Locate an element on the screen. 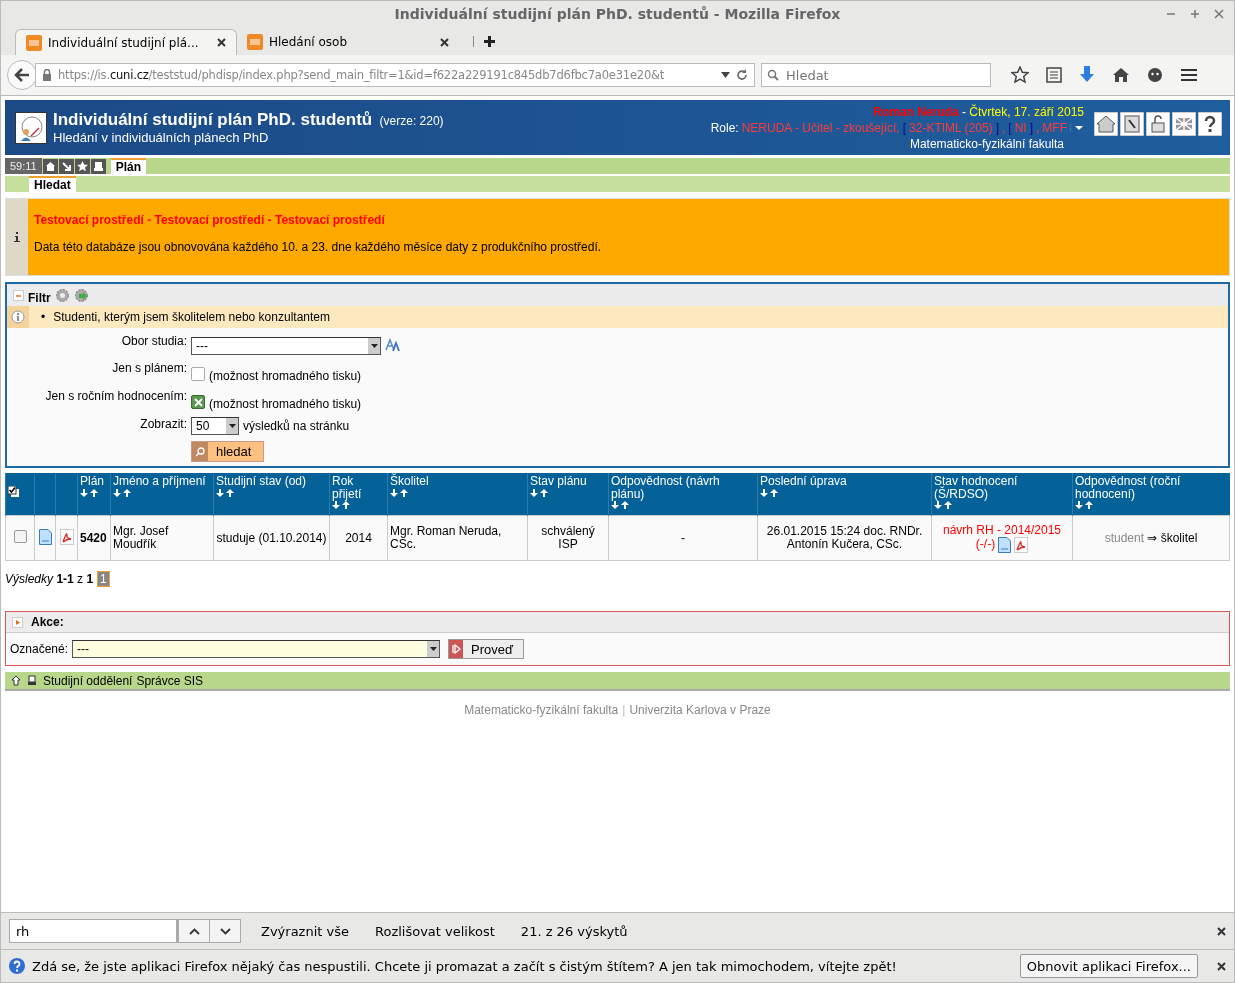 The image size is (1235, 983). page-title: Individuální studijní plán PhD. studentů is located at coordinates (213, 119).